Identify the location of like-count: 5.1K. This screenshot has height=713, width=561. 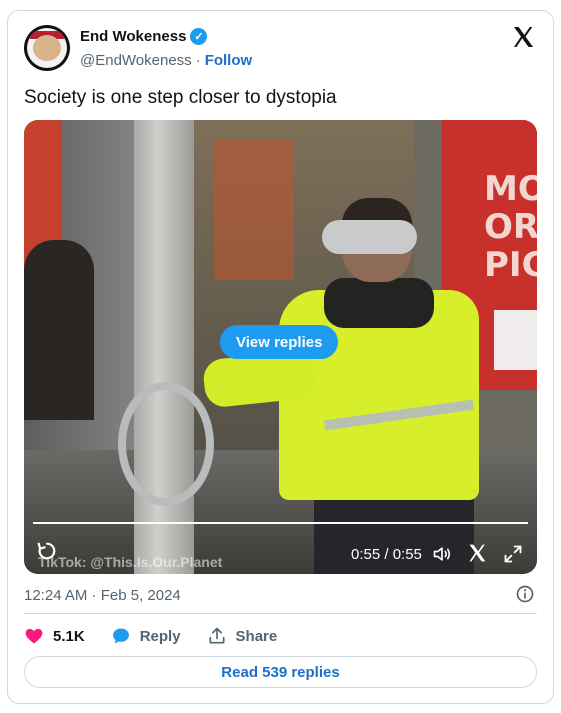
(69, 636).